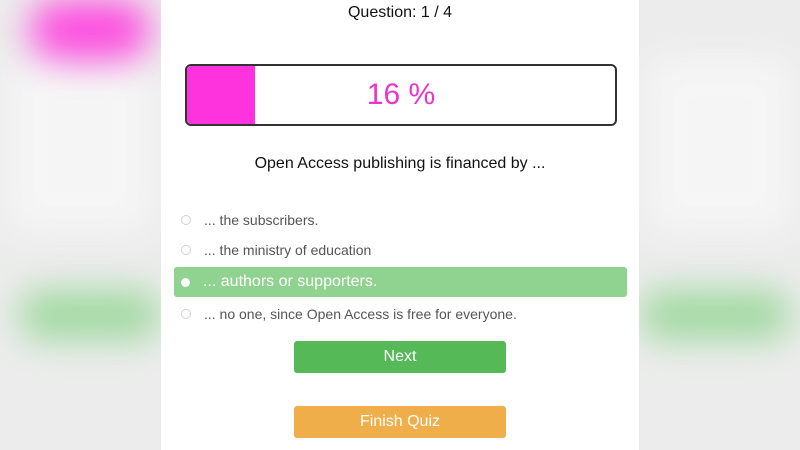  What do you see at coordinates (90, 315) in the screenshot?
I see `background-blur-green-left` at bounding box center [90, 315].